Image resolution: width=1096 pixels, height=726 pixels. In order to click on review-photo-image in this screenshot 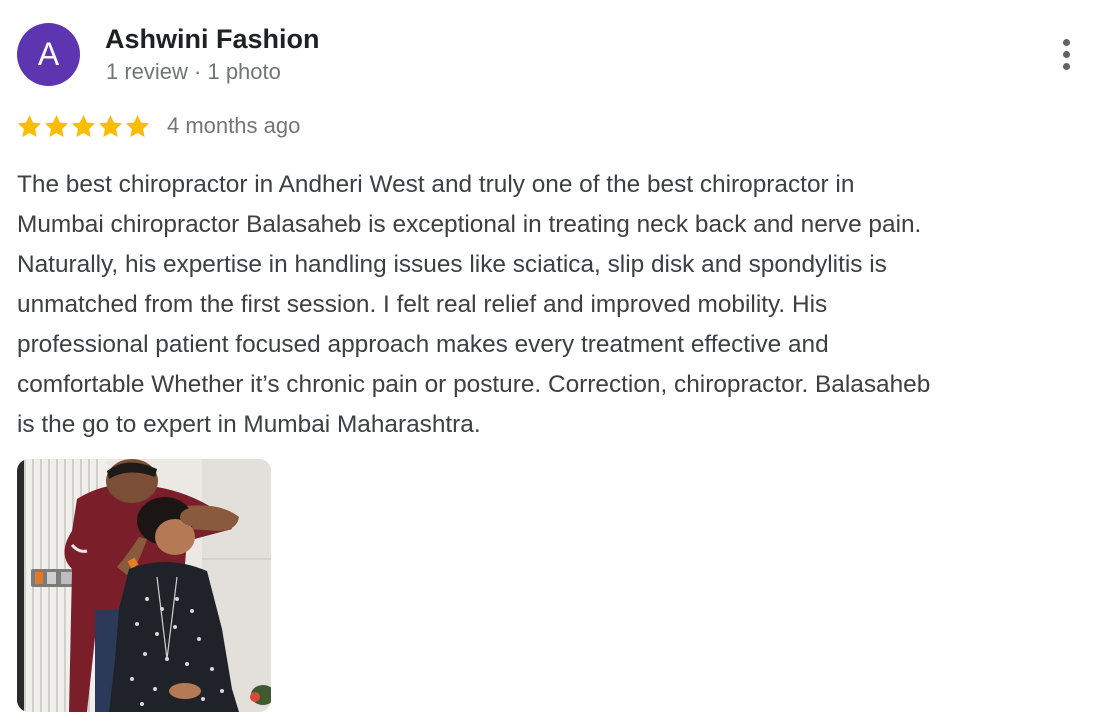, I will do `click(144, 585)`.